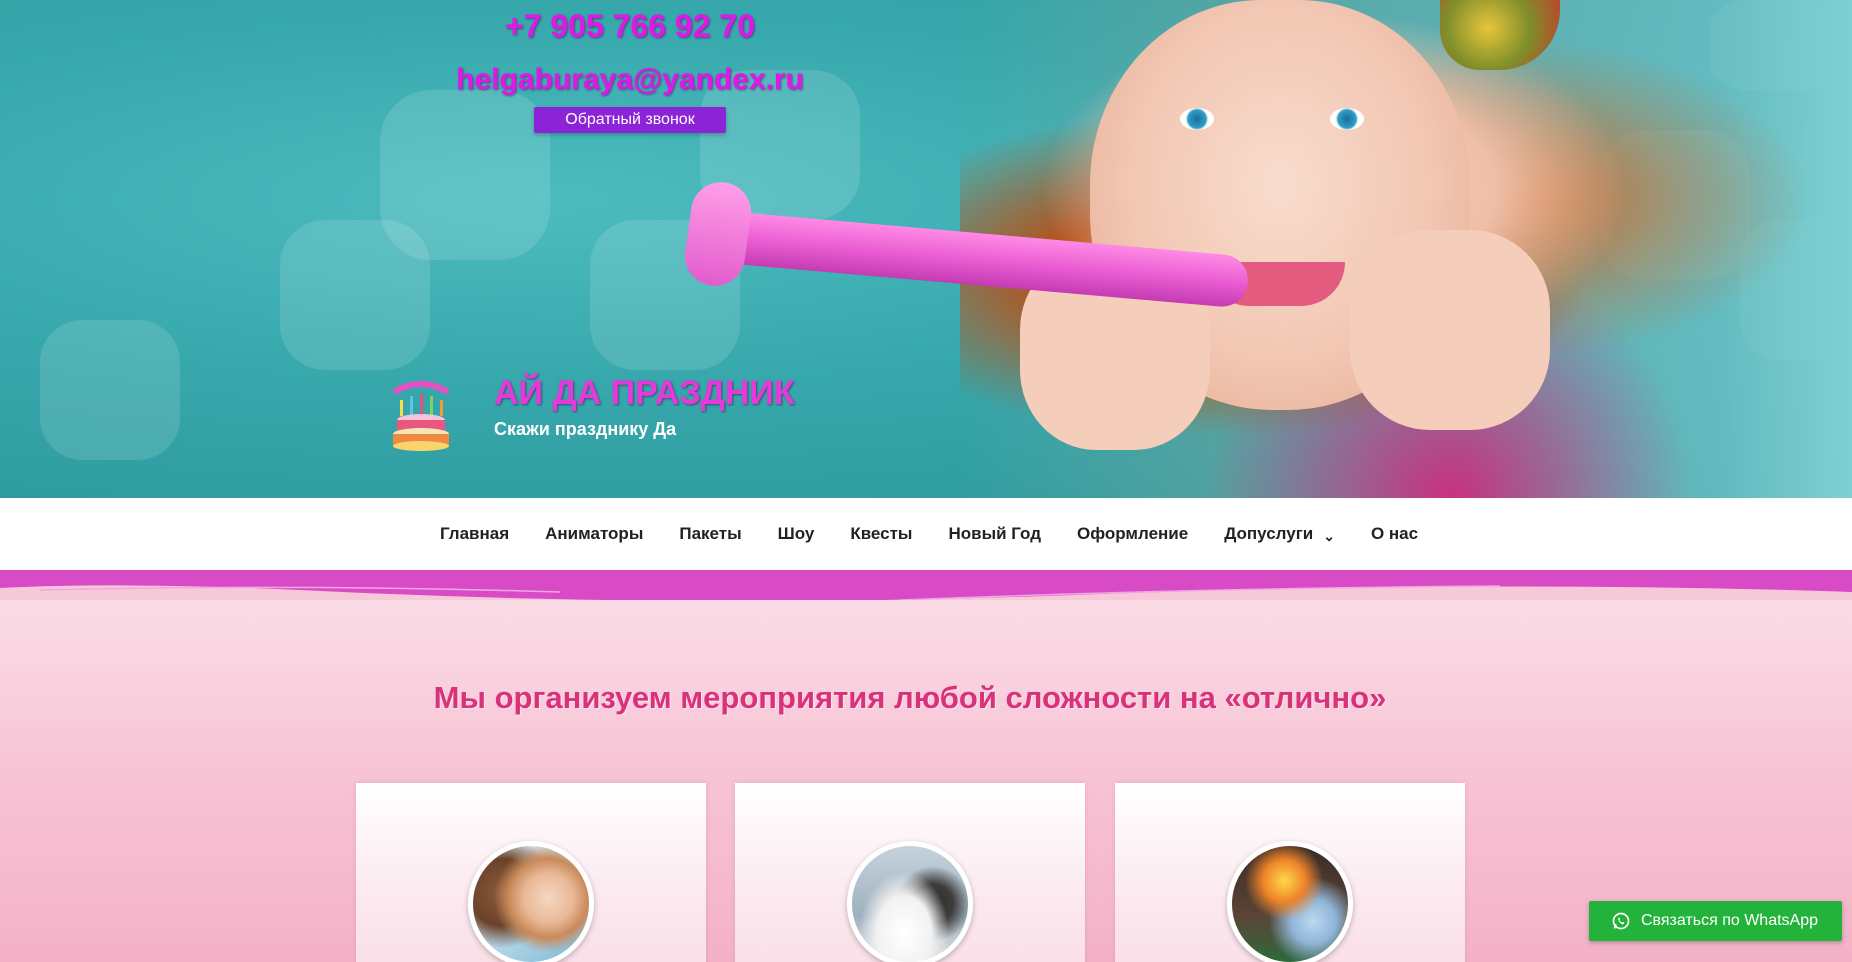 The image size is (1852, 962). What do you see at coordinates (110, 390) in the screenshot?
I see `bokeh-circle` at bounding box center [110, 390].